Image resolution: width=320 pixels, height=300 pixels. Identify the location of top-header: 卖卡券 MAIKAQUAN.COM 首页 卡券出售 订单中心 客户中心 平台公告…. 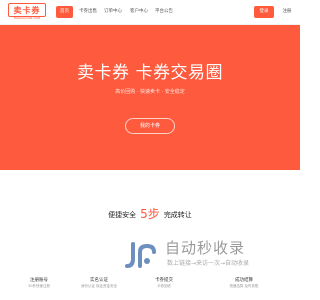
(150, 12).